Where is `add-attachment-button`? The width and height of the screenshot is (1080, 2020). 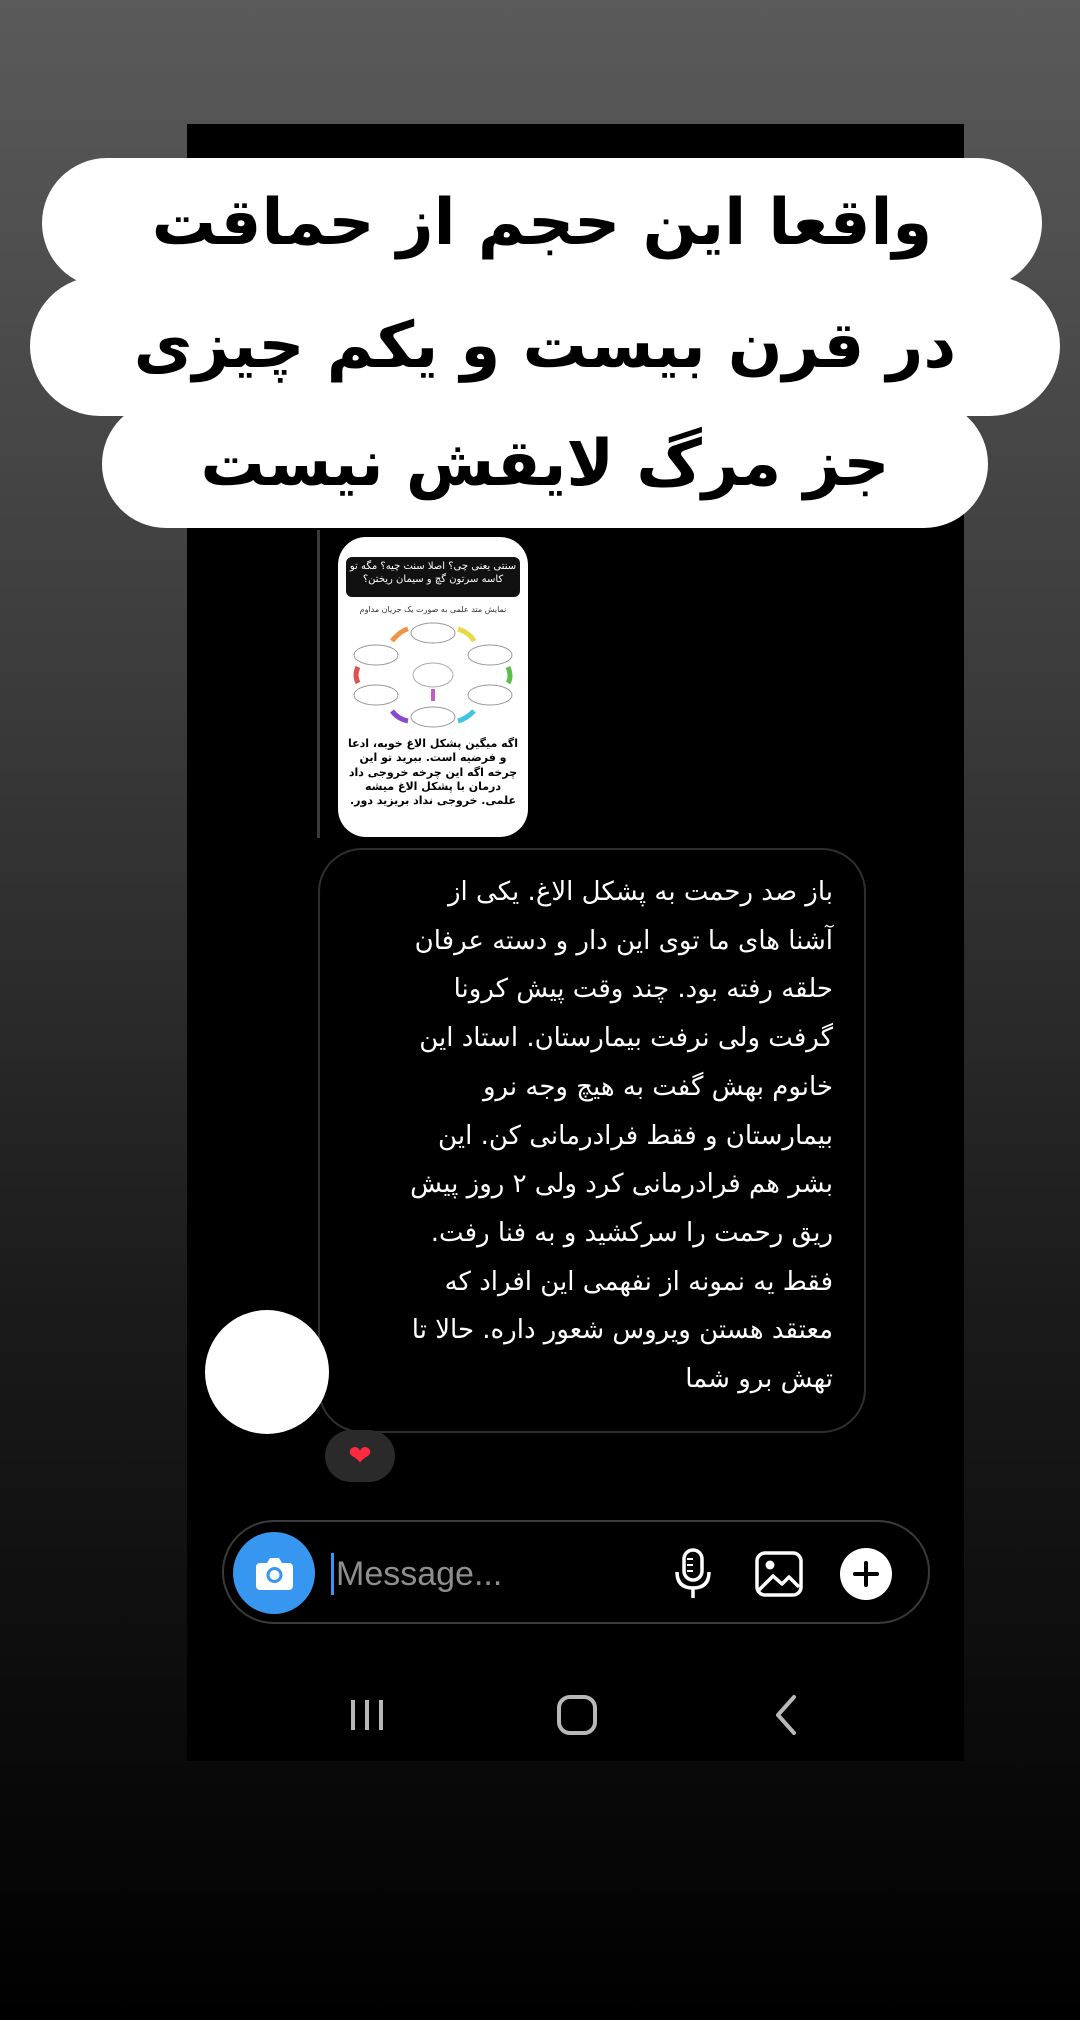
add-attachment-button is located at coordinates (866, 1574).